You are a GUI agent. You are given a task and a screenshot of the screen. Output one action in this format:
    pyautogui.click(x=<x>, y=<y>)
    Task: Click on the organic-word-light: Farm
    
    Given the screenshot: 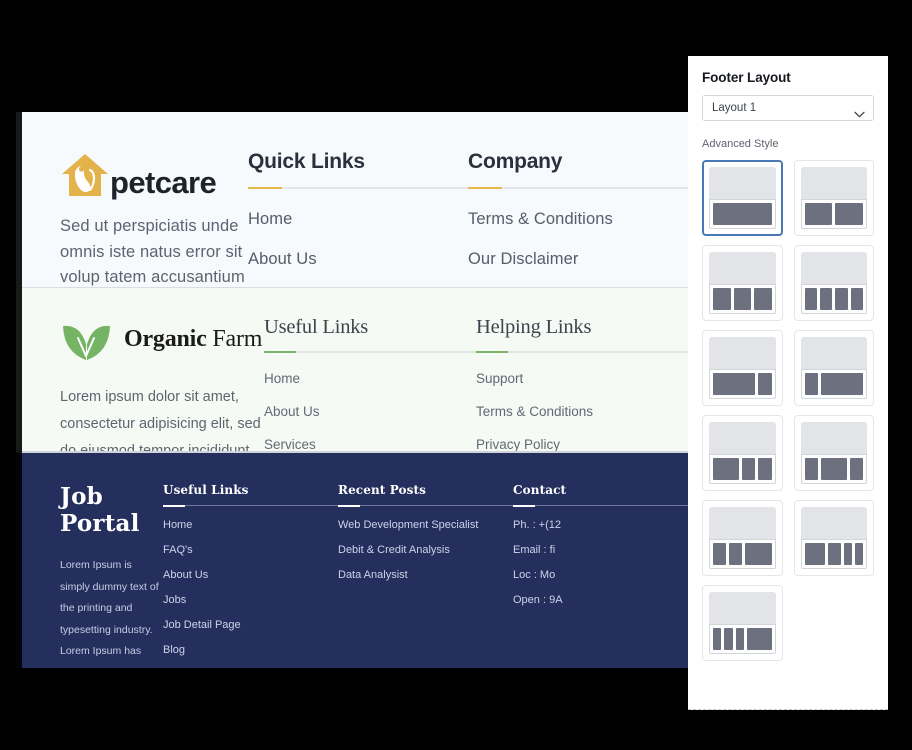 What is the action you would take?
    pyautogui.click(x=237, y=338)
    